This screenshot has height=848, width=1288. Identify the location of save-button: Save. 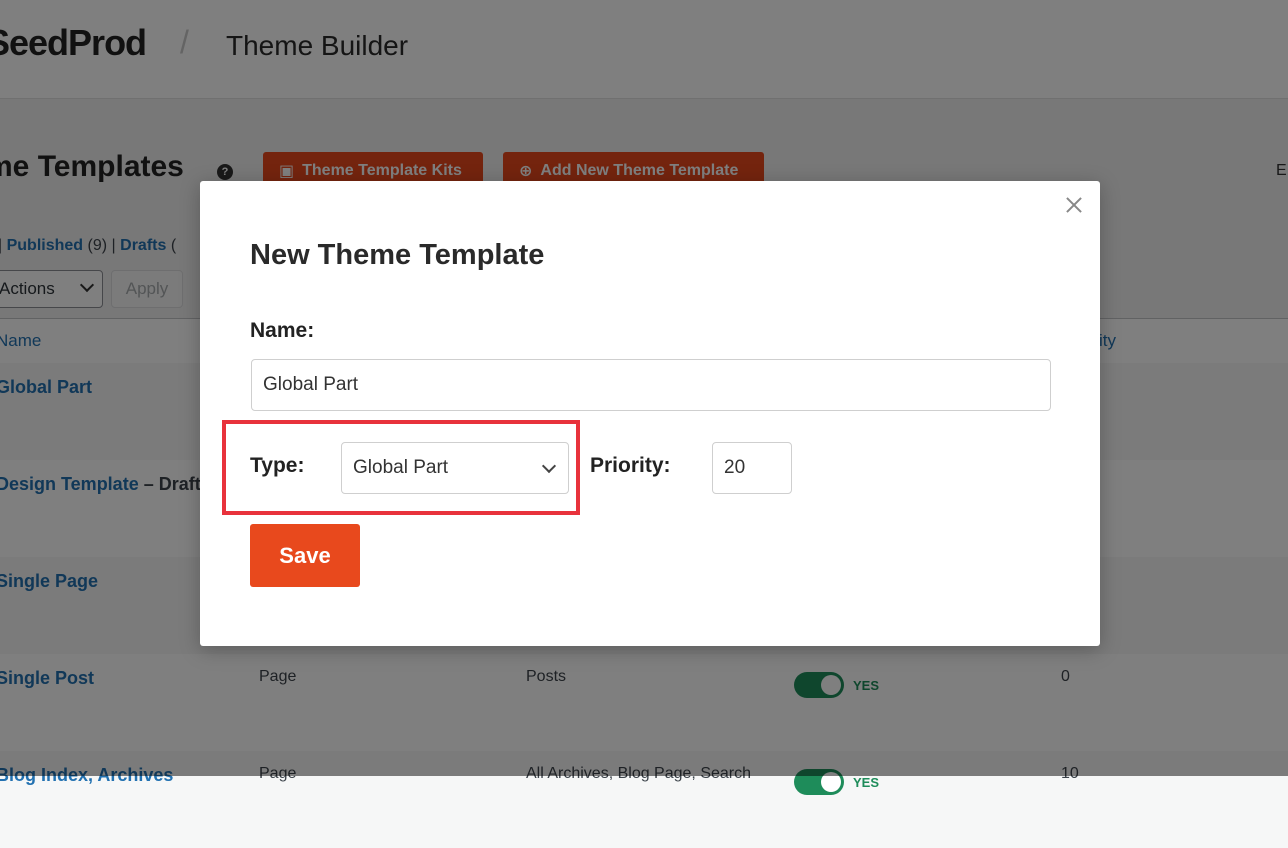
(305, 555).